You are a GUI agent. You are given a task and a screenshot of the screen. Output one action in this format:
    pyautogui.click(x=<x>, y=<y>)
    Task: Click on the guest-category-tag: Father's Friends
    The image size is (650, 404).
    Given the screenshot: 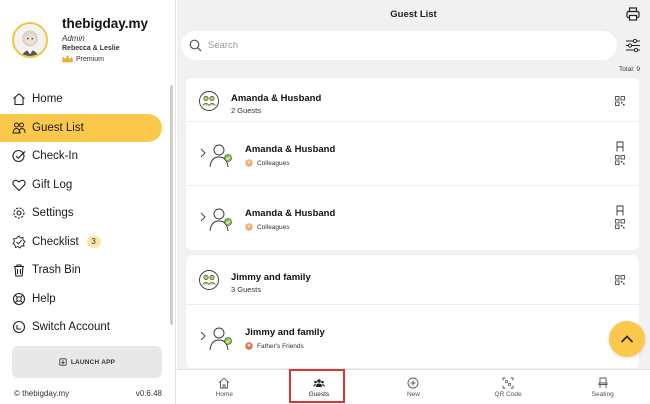 What is the action you would take?
    pyautogui.click(x=274, y=346)
    